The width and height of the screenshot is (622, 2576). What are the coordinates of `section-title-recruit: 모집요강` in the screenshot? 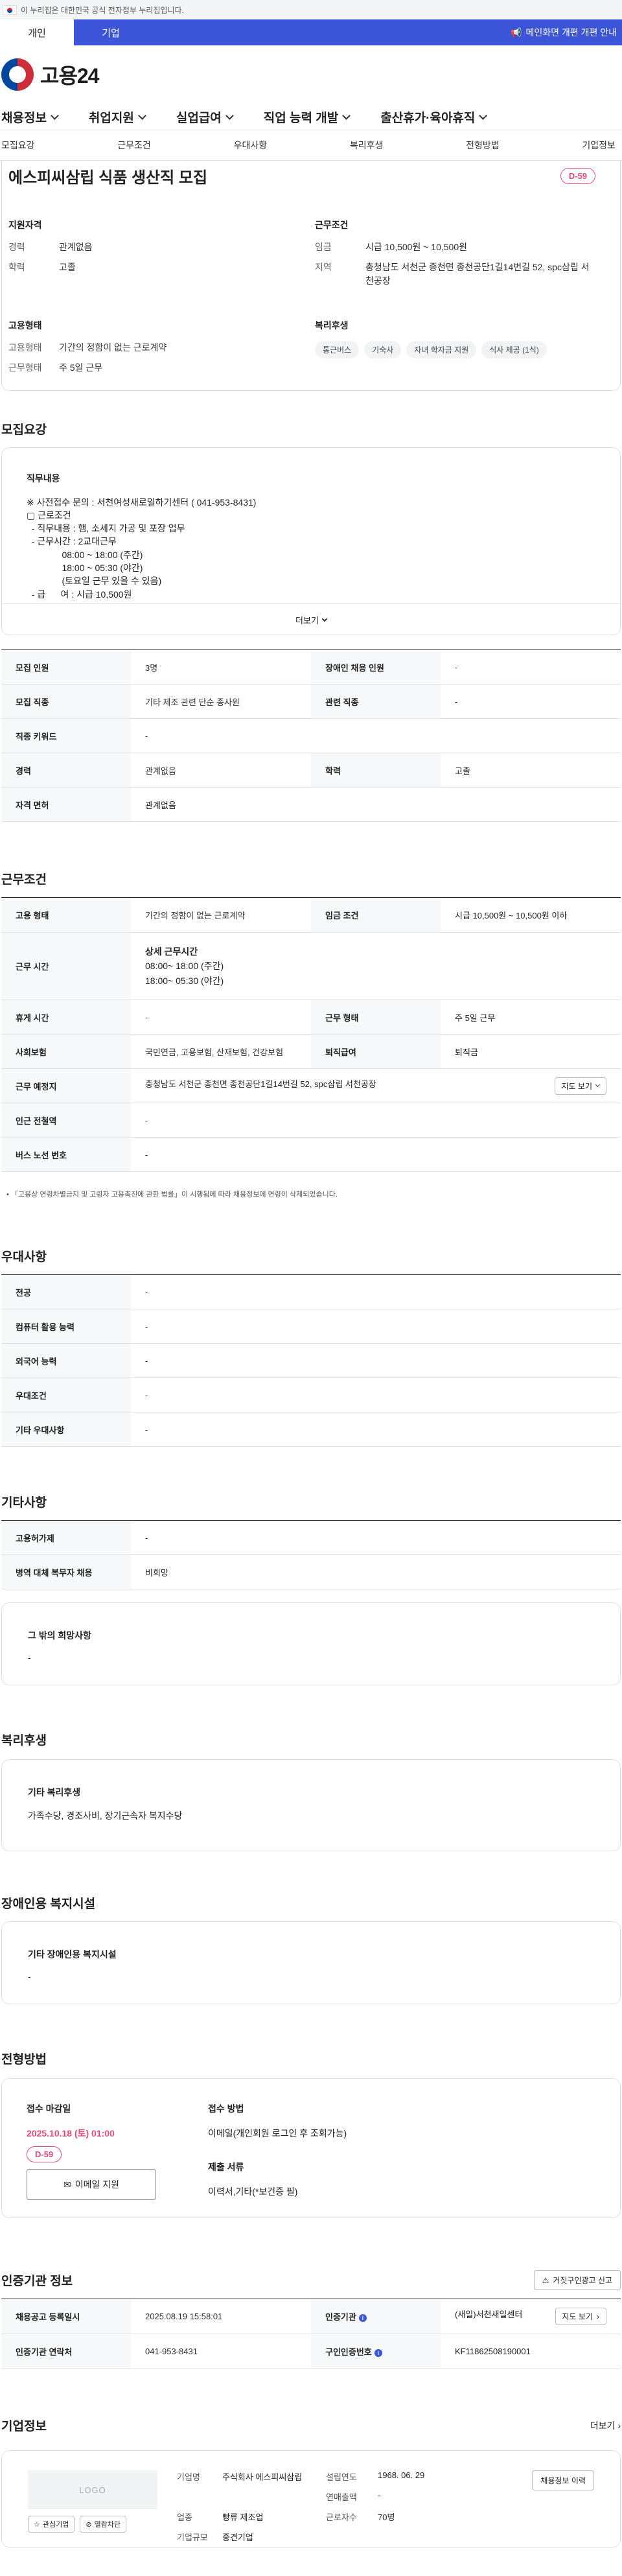 It's located at (24, 430).